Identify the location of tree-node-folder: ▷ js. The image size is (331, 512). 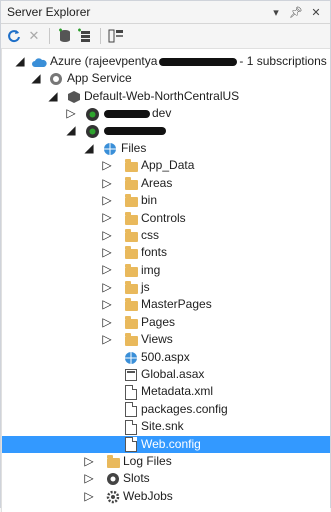
(166, 287).